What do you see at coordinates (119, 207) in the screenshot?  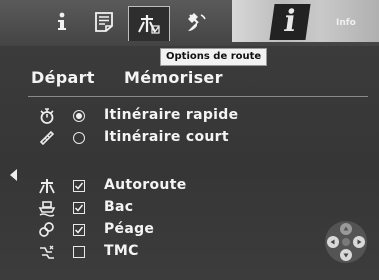 I see `option-label: Bac` at bounding box center [119, 207].